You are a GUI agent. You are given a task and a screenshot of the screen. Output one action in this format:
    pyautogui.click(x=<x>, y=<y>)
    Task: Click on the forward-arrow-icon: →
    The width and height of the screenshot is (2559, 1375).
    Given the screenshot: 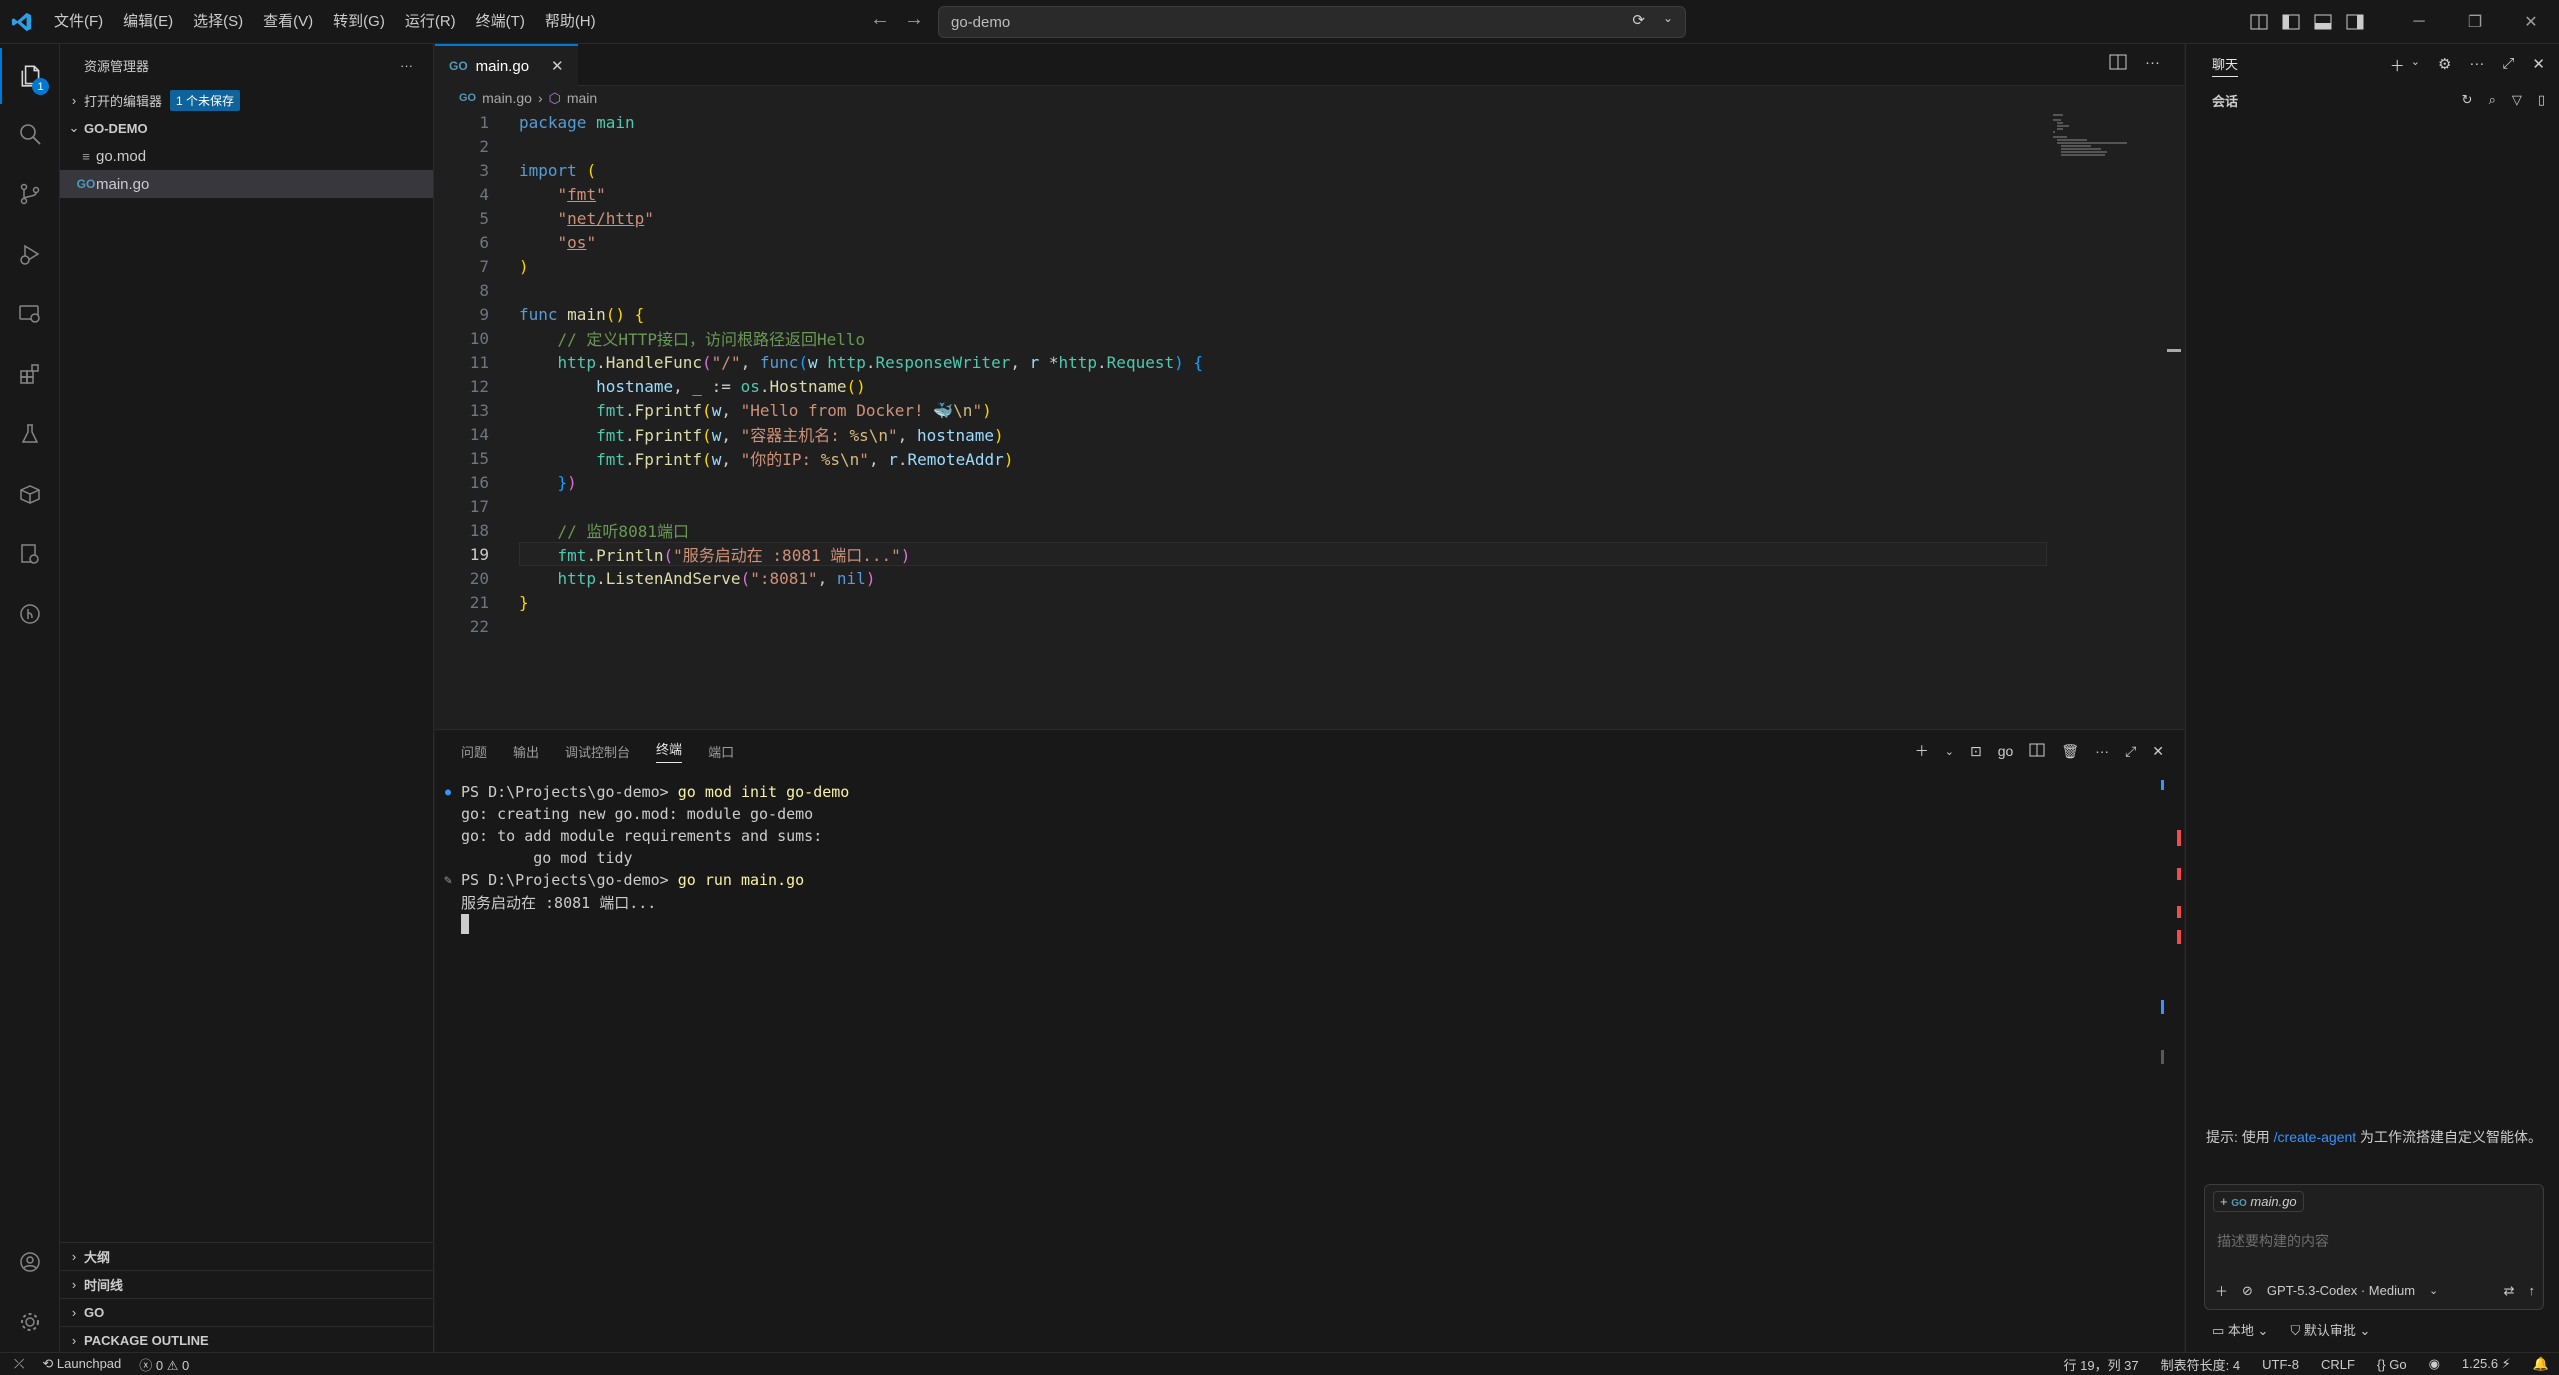 What is the action you would take?
    pyautogui.click(x=914, y=19)
    